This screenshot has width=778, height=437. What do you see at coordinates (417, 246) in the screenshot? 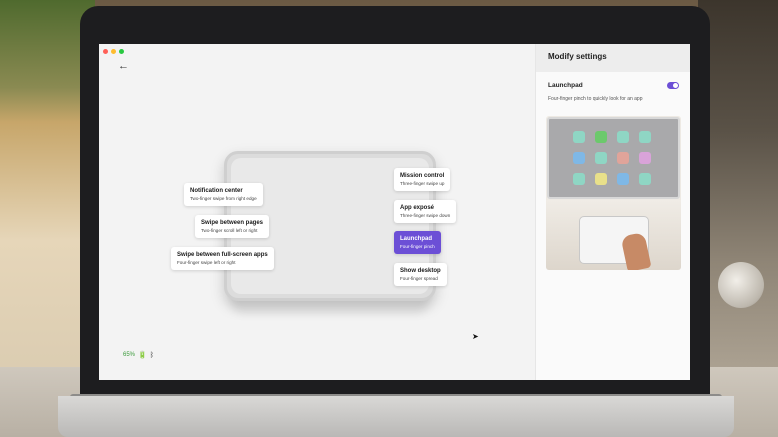
I see `gesture-subtitle: Four-finger pinch` at bounding box center [417, 246].